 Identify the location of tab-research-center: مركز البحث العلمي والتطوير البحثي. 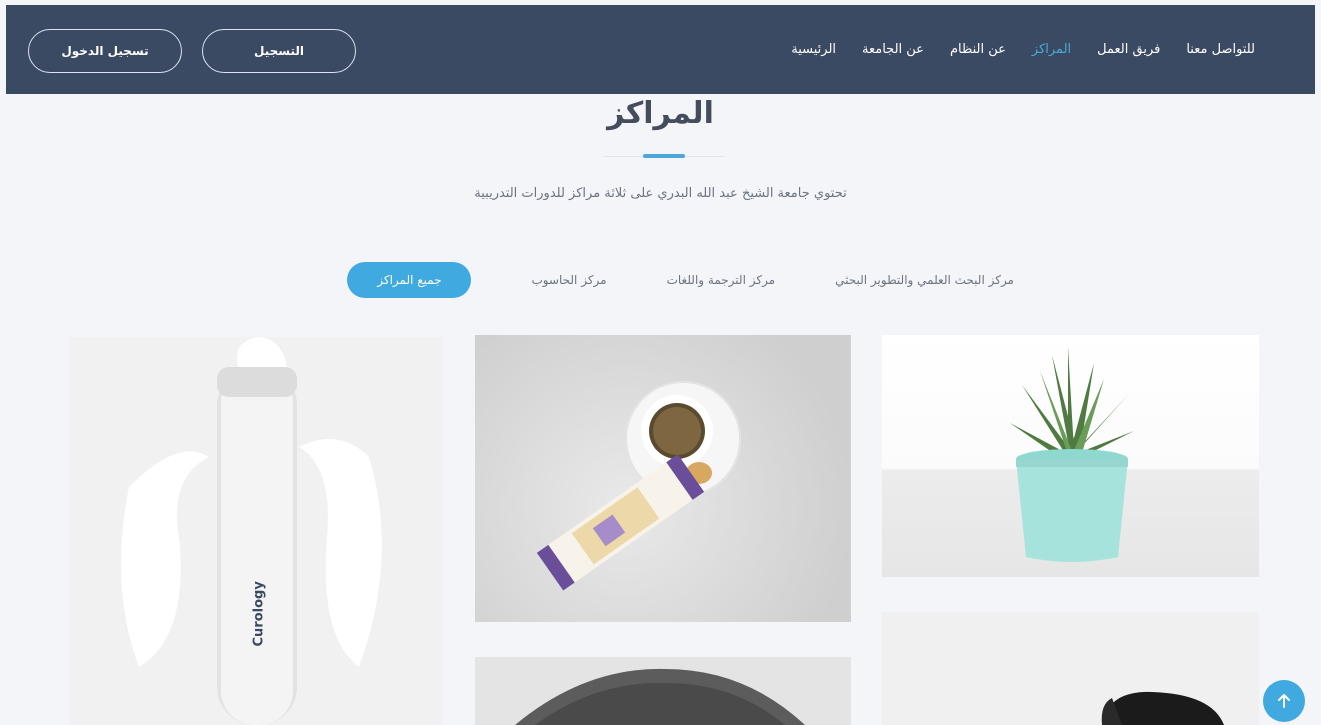
(924, 280).